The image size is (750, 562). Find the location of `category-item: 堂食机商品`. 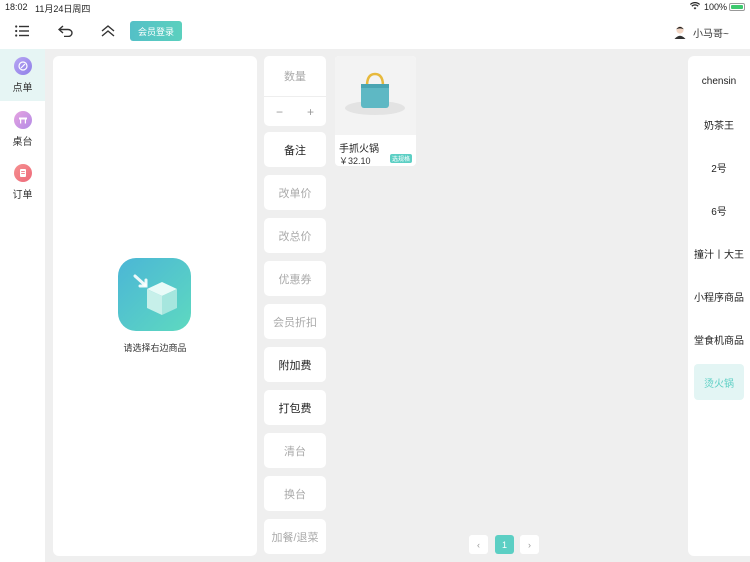

category-item: 堂食机商品 is located at coordinates (719, 339).